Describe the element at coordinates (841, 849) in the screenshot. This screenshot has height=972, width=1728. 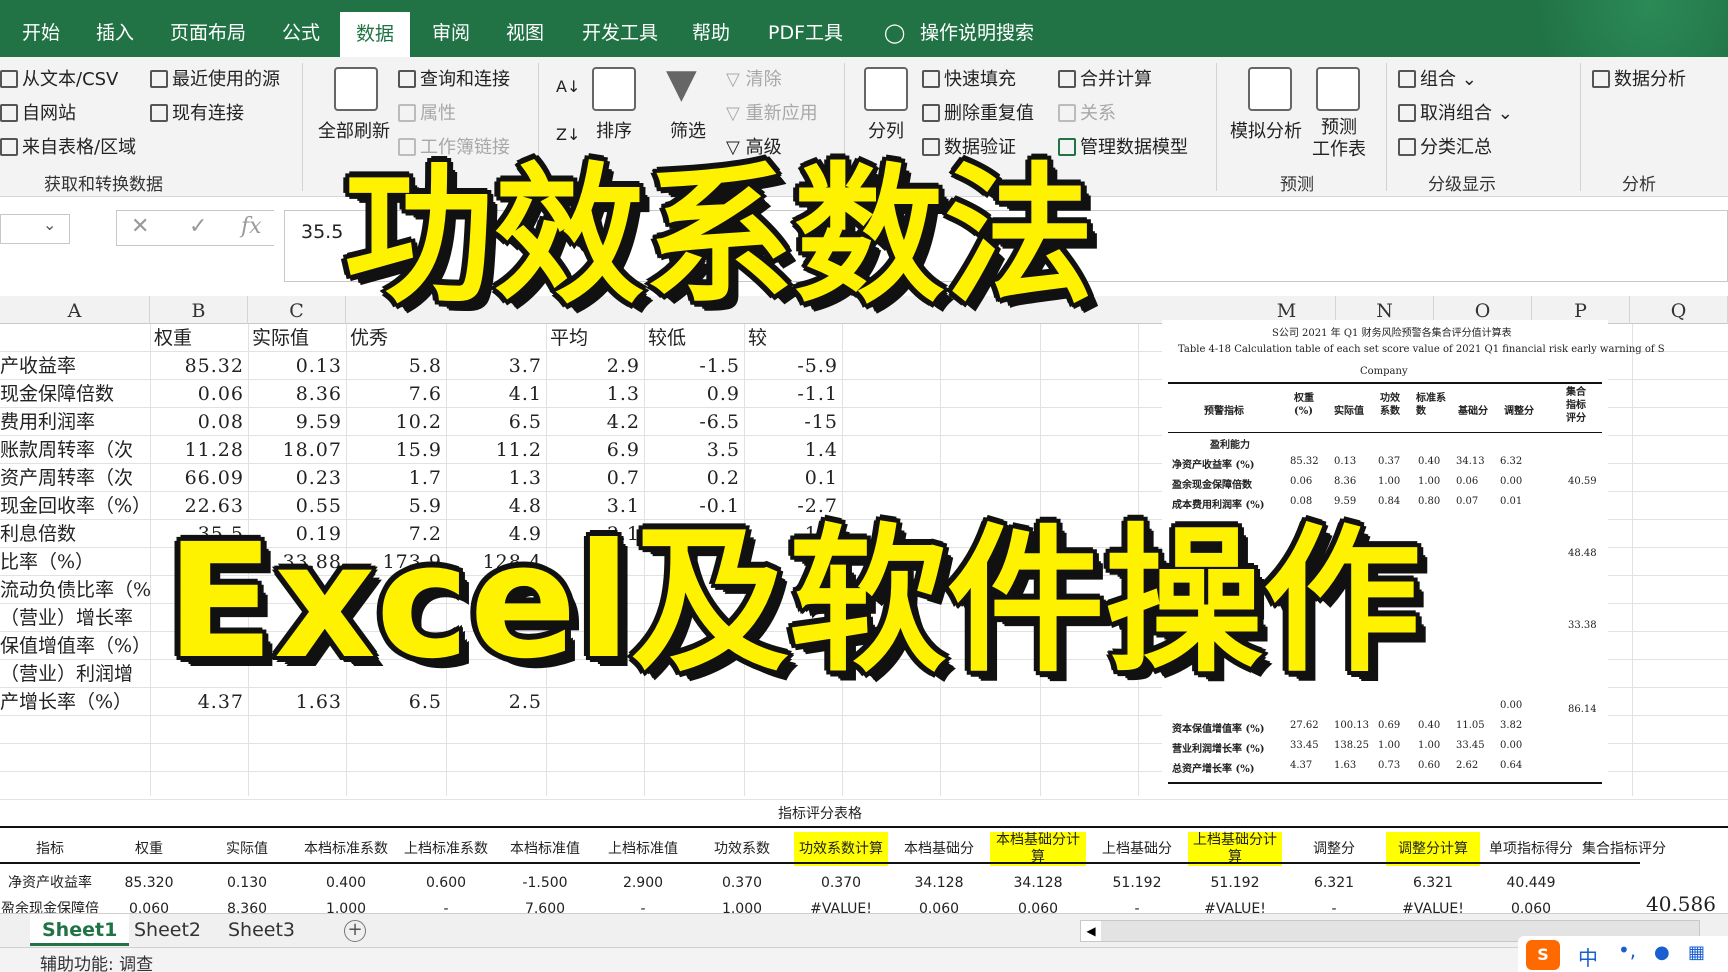
I see `score-header-cell: 功效系数计算` at that location.